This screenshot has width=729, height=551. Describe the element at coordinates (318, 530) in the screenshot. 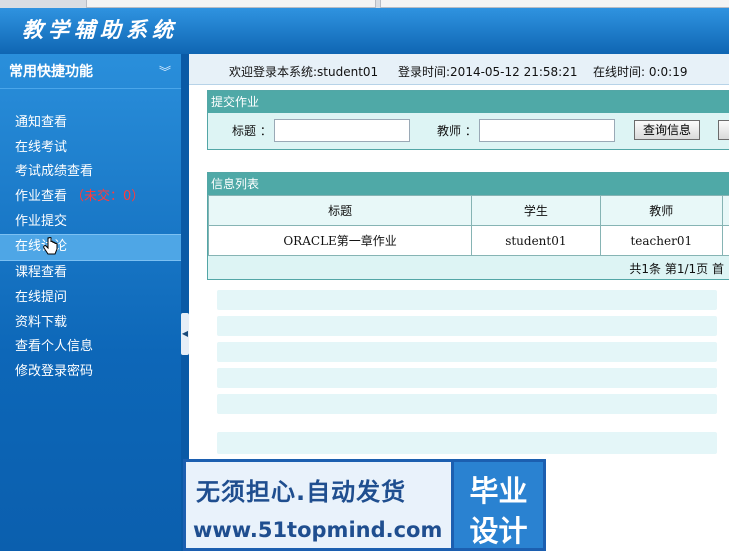

I see `banner-url: www.51topmind.com` at that location.